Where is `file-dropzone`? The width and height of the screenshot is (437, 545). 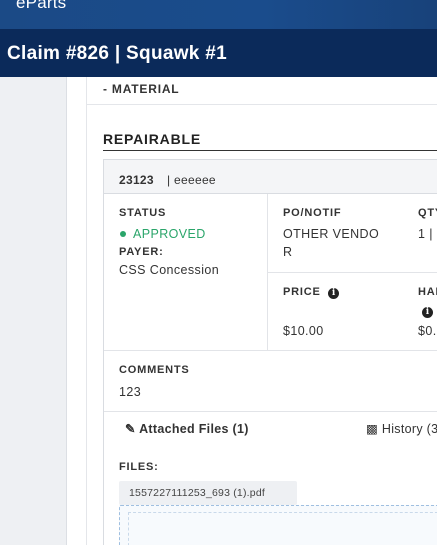 file-dropzone is located at coordinates (278, 525).